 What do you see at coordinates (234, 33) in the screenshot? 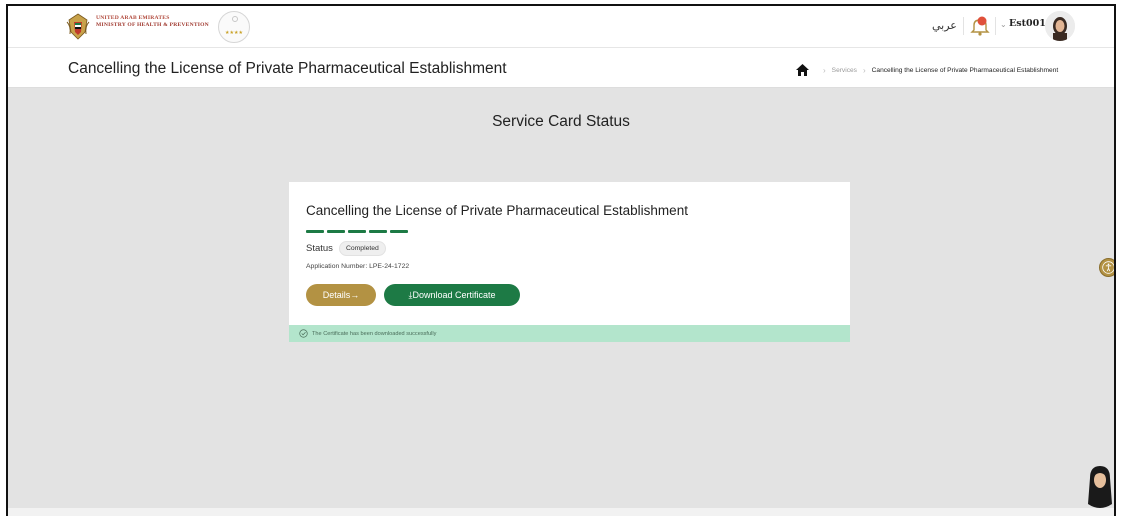
I see `badge-stars: ★★★★` at bounding box center [234, 33].